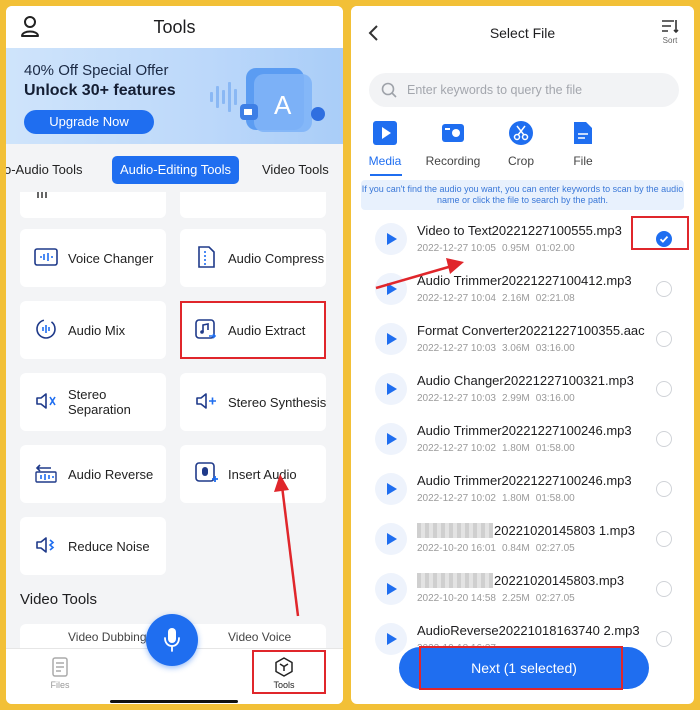  I want to click on tab-media: Media, so click(385, 144).